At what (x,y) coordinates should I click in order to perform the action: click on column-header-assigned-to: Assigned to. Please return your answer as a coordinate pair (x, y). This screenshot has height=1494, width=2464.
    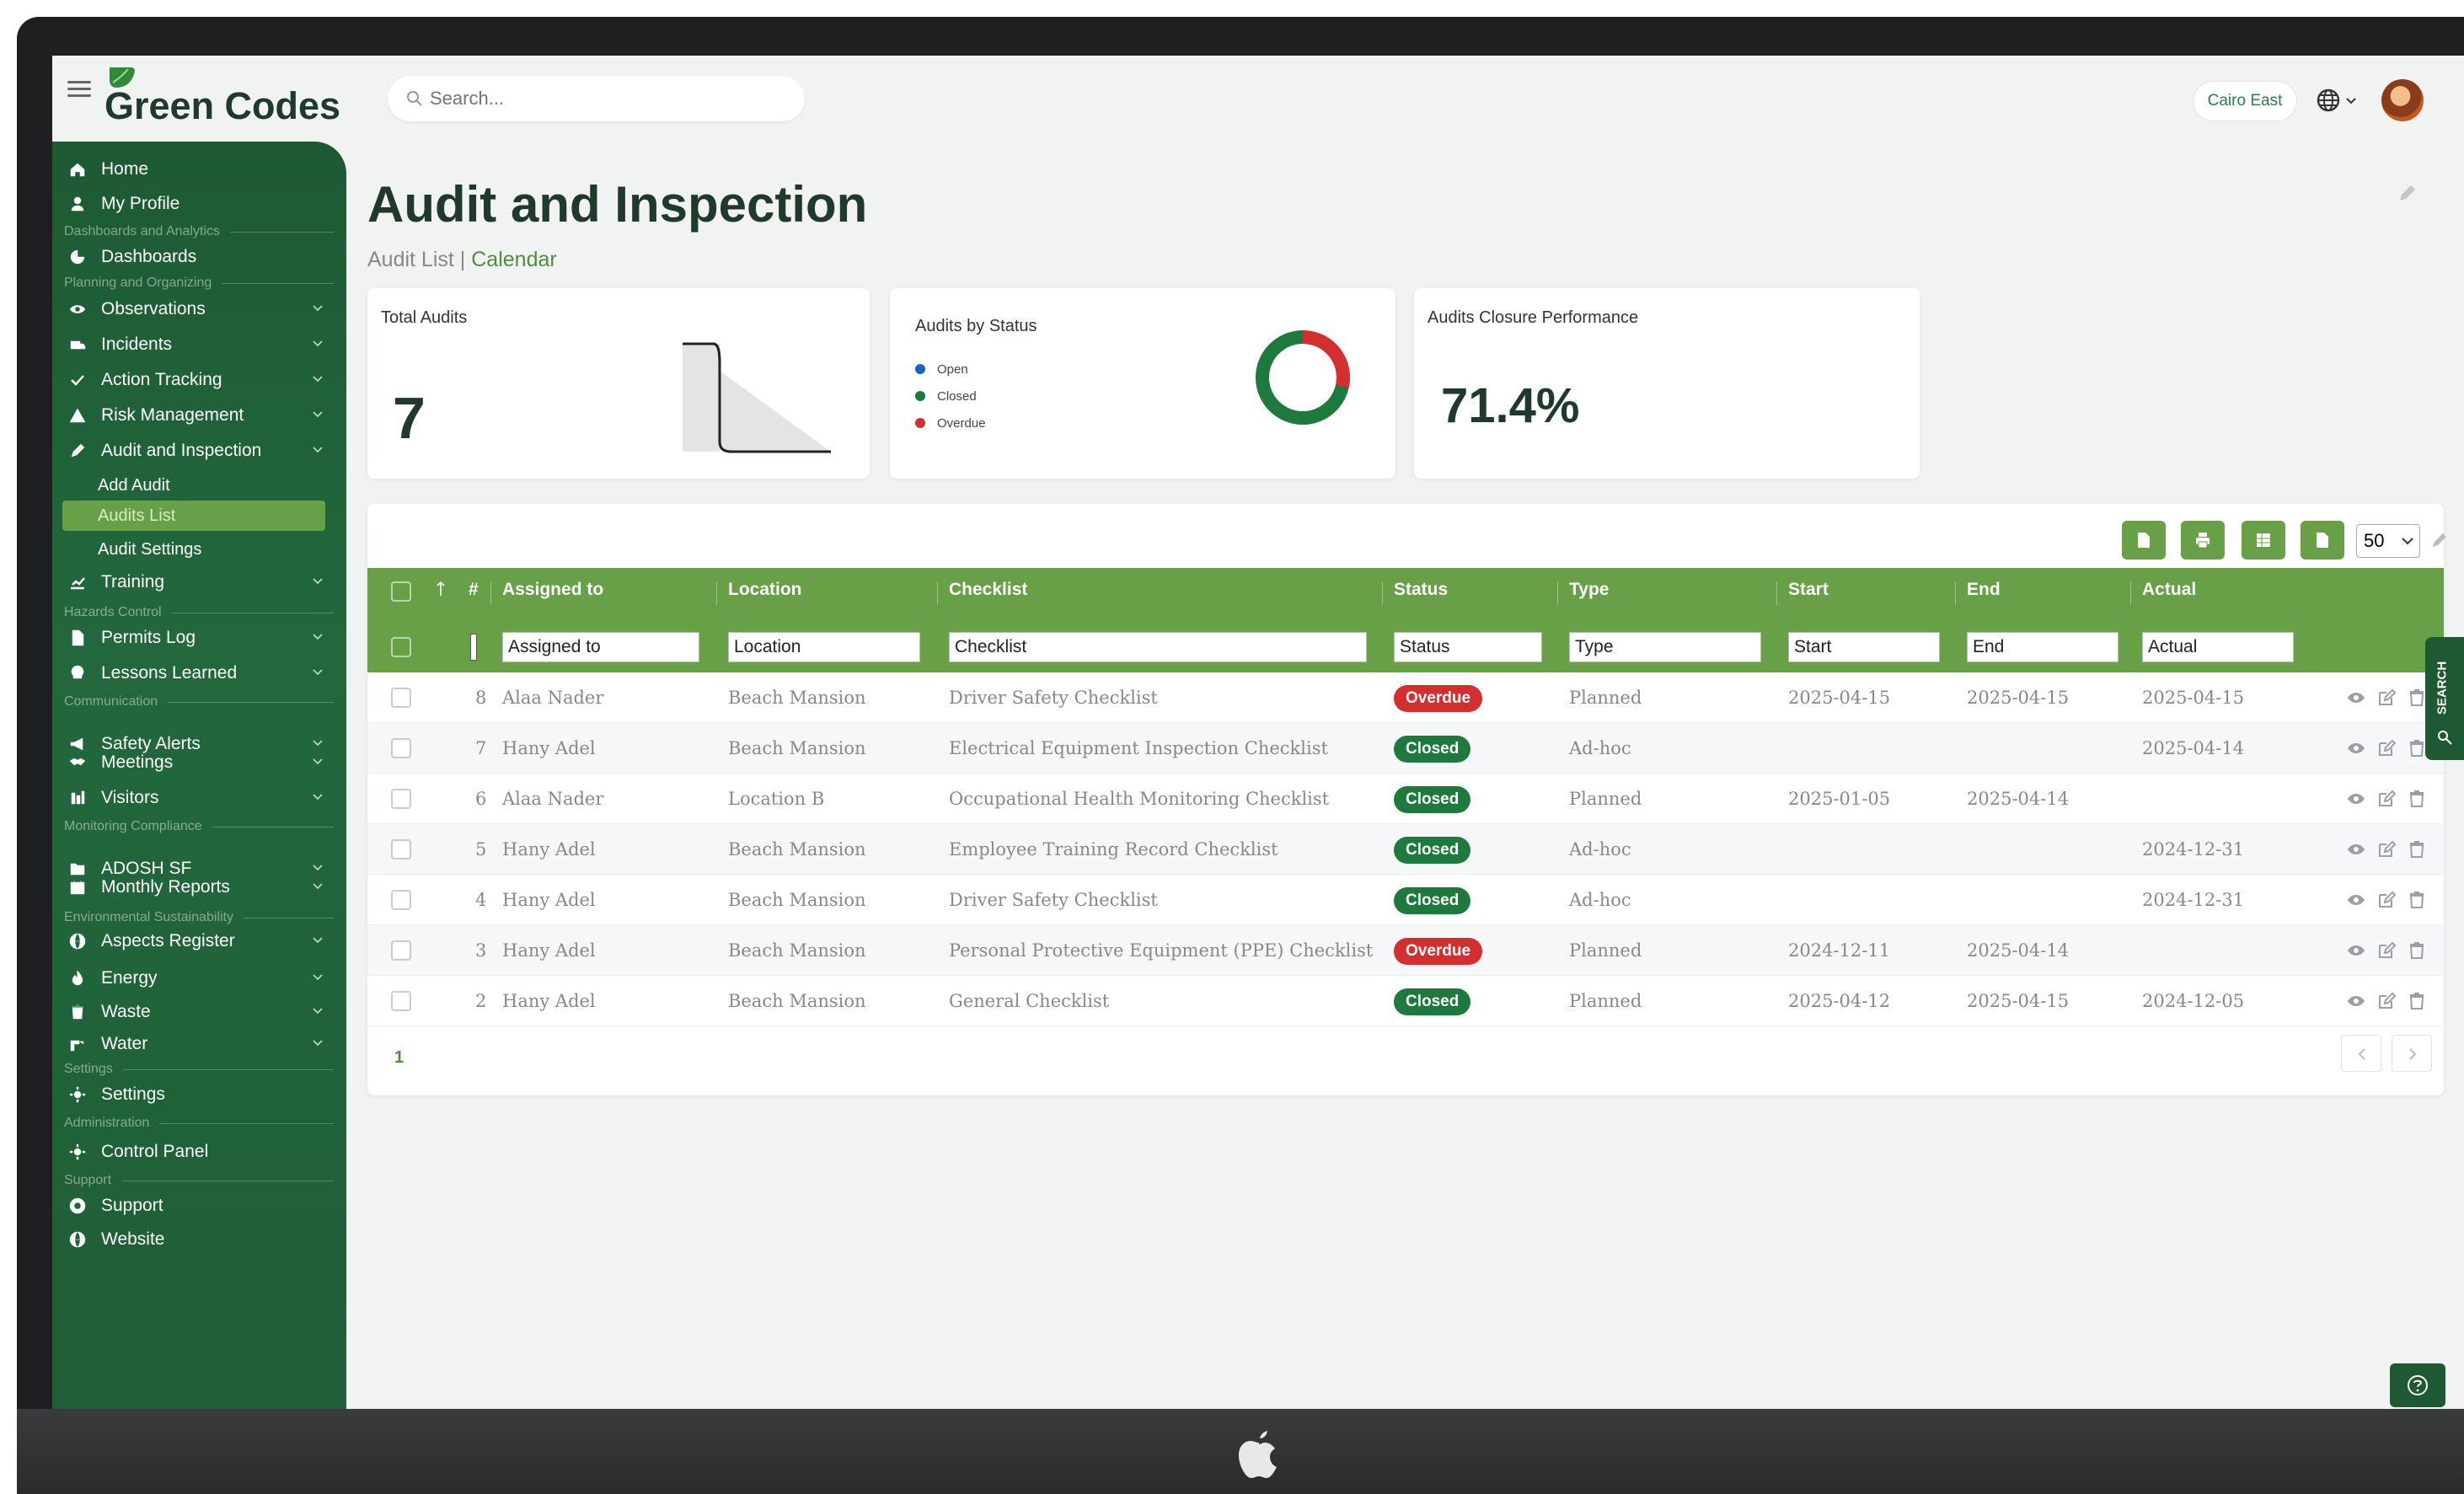
    Looking at the image, I should click on (553, 590).